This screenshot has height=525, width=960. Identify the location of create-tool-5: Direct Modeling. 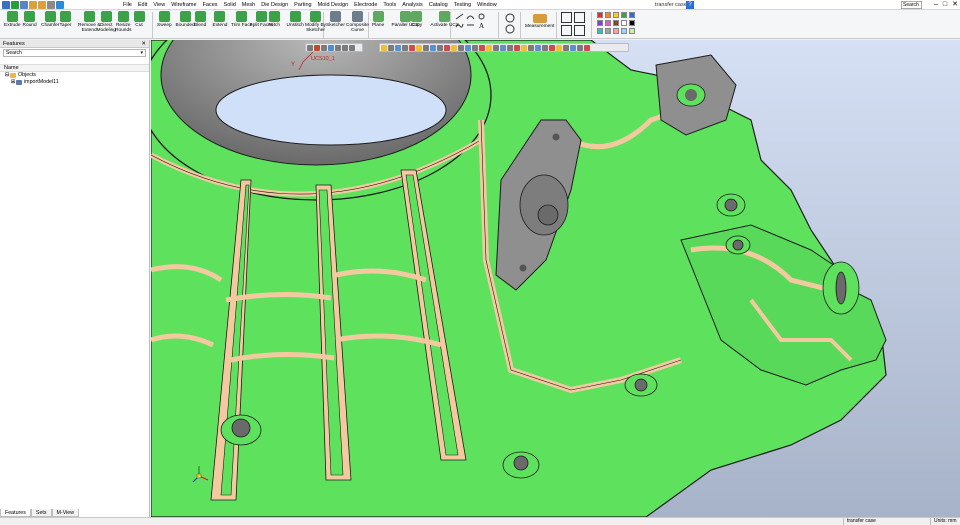
(106, 22).